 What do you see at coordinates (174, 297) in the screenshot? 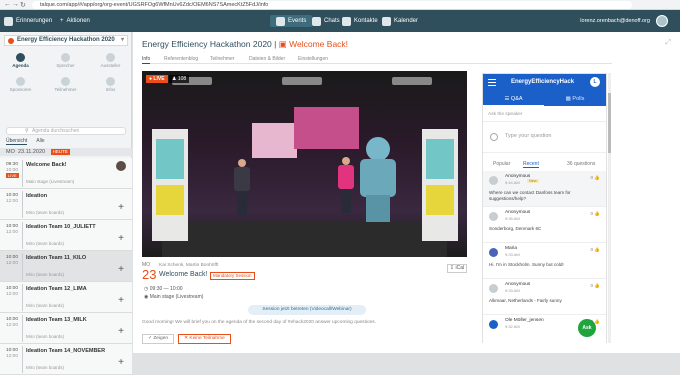
I see `session-location: ◉ Main stage (Livestream)` at bounding box center [174, 297].